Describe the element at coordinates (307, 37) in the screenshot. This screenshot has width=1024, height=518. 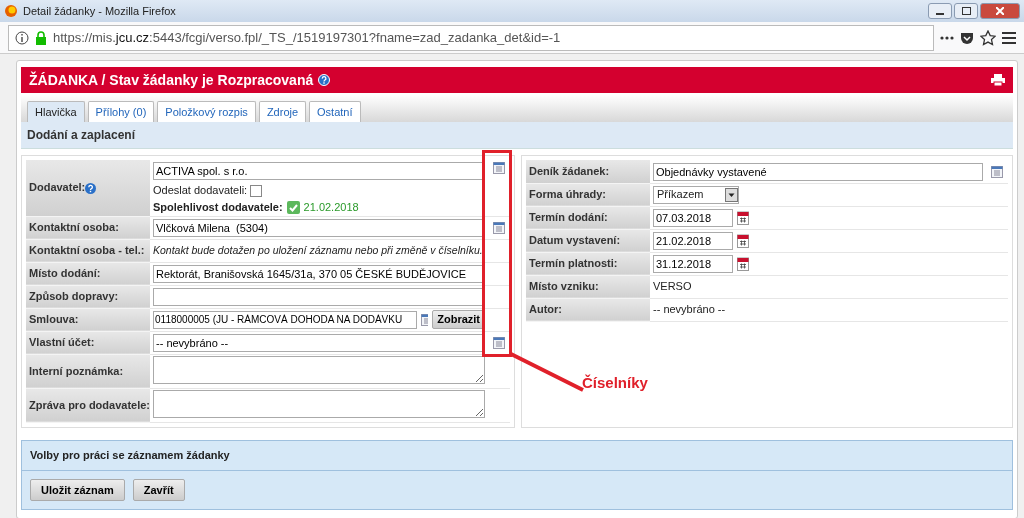
I see `url-text: https://mis.jcu.cz:5443/fcgi/verso.fpl/_TS_/1519197301?fname=zad_zadanka_det&id=-1` at that location.